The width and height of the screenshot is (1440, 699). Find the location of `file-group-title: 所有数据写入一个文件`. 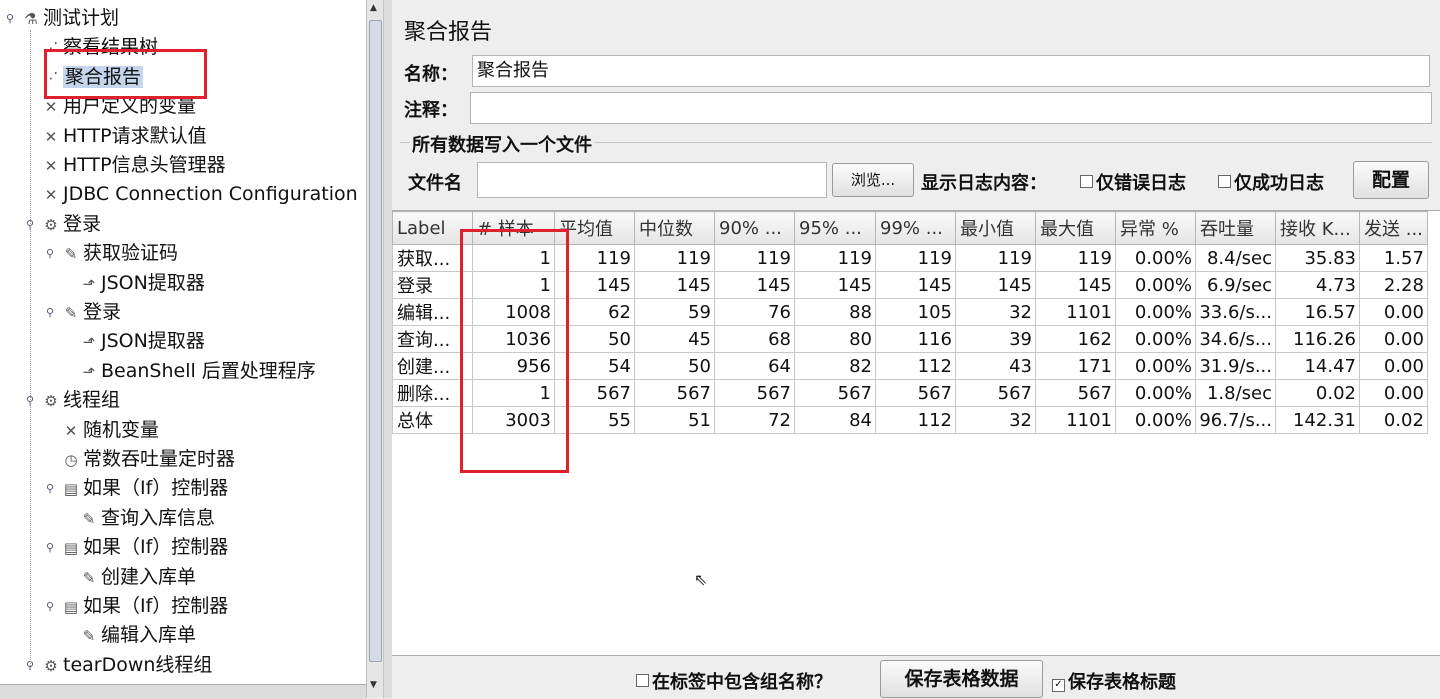

file-group-title: 所有数据写入一个文件 is located at coordinates (502, 144).